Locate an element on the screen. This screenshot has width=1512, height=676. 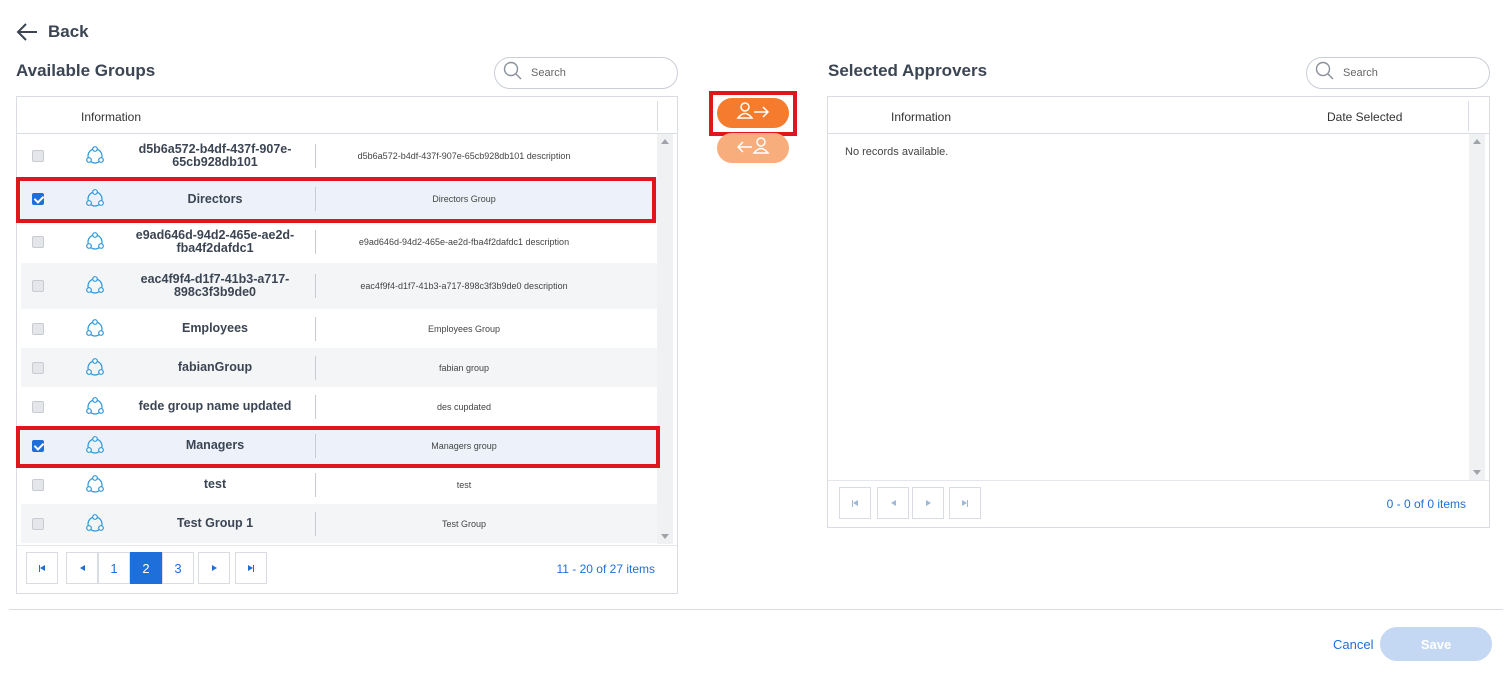
arrow-left-icon is located at coordinates (27, 32).